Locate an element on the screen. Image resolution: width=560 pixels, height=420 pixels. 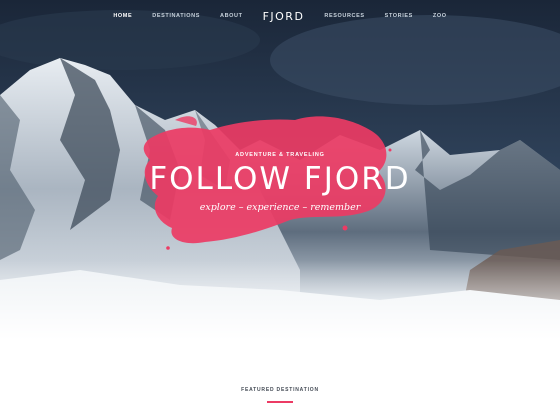
site-logo: FJORD is located at coordinates (284, 16).